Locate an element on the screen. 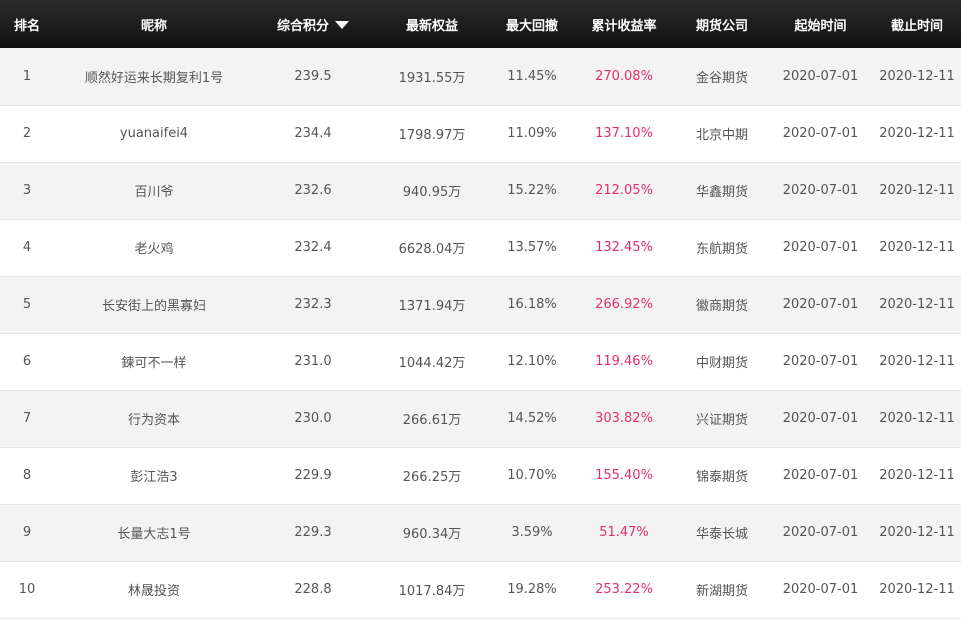 This screenshot has width=961, height=620. cell-return: 137.10% is located at coordinates (624, 133).